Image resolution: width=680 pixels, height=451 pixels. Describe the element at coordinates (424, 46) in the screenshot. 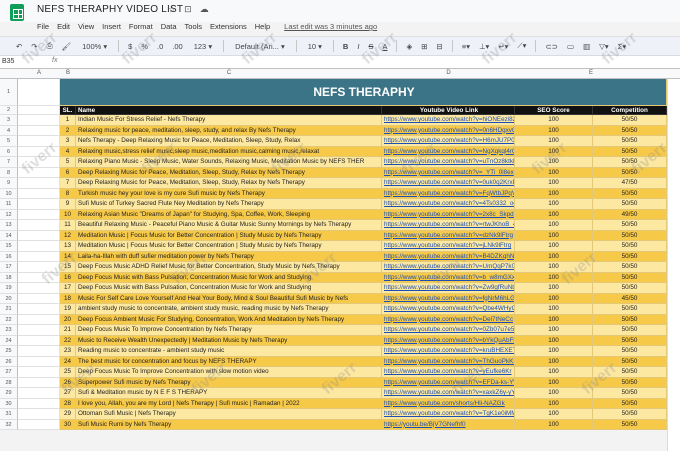

I see `borders-icon: ⊞` at that location.